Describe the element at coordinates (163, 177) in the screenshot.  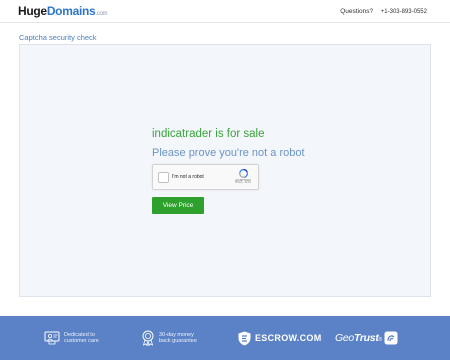
I see `recaptcha-checkbox` at that location.